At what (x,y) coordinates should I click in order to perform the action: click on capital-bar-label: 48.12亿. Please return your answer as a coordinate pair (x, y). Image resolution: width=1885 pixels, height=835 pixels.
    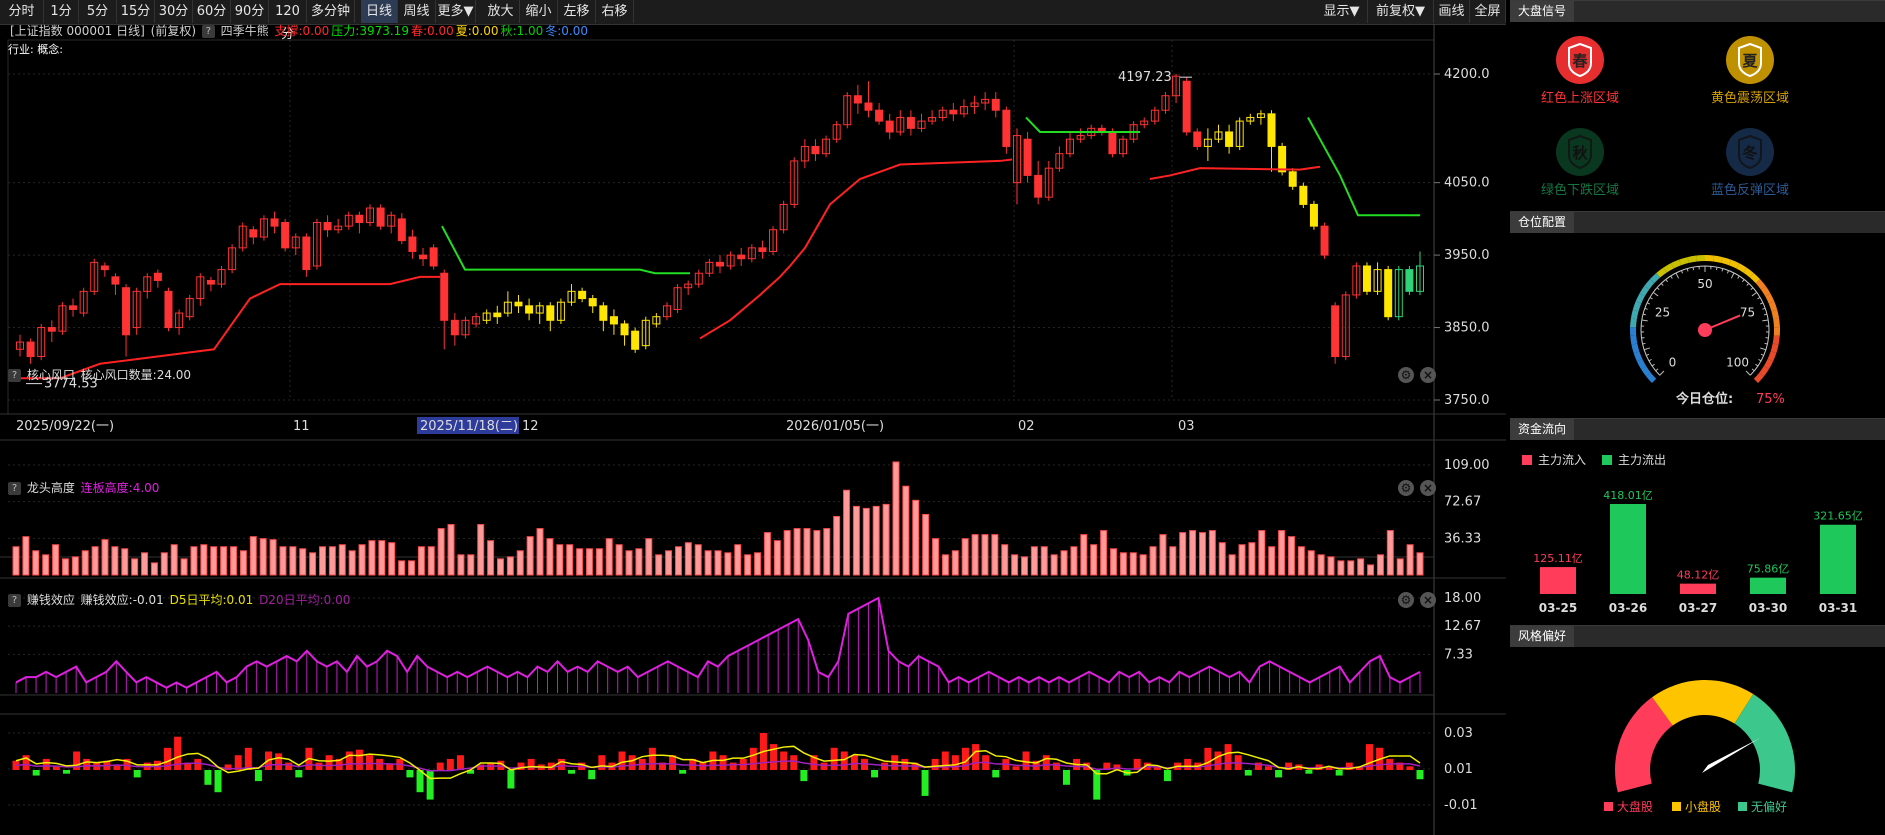
    Looking at the image, I should click on (1698, 575).